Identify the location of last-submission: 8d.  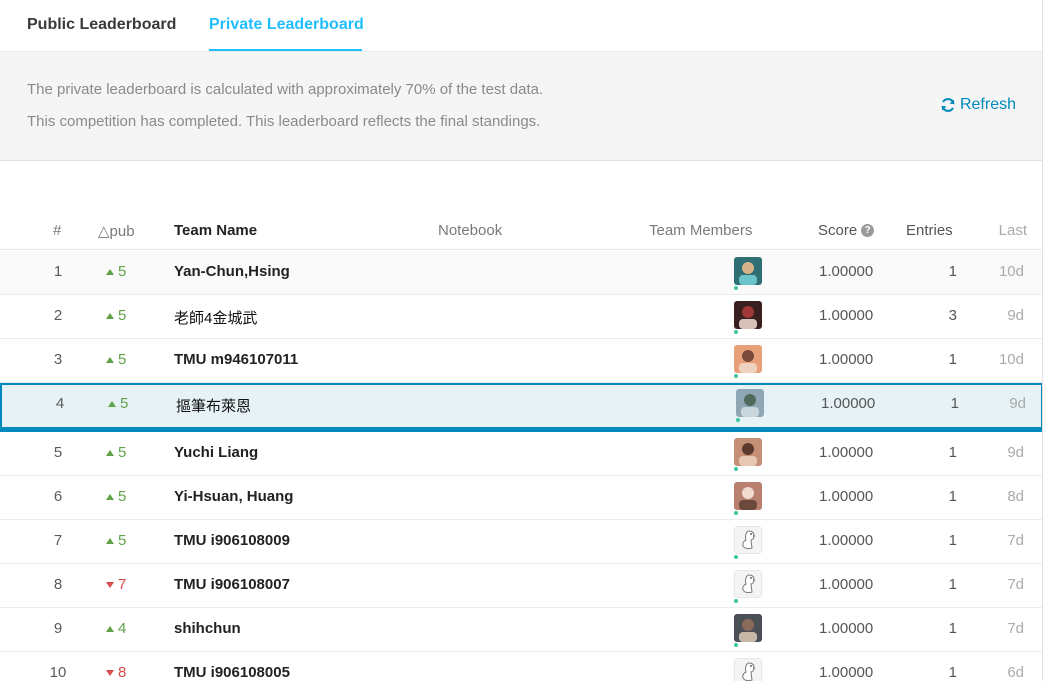
(1015, 496).